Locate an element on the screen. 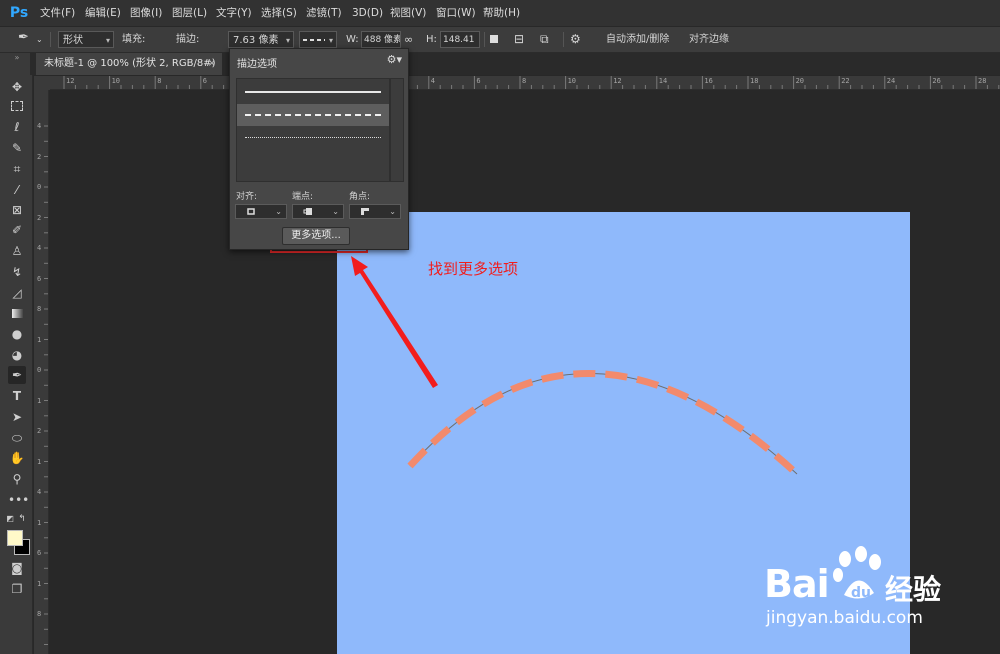 The width and height of the screenshot is (1000, 654). svg-text: du is located at coordinates (861, 593).